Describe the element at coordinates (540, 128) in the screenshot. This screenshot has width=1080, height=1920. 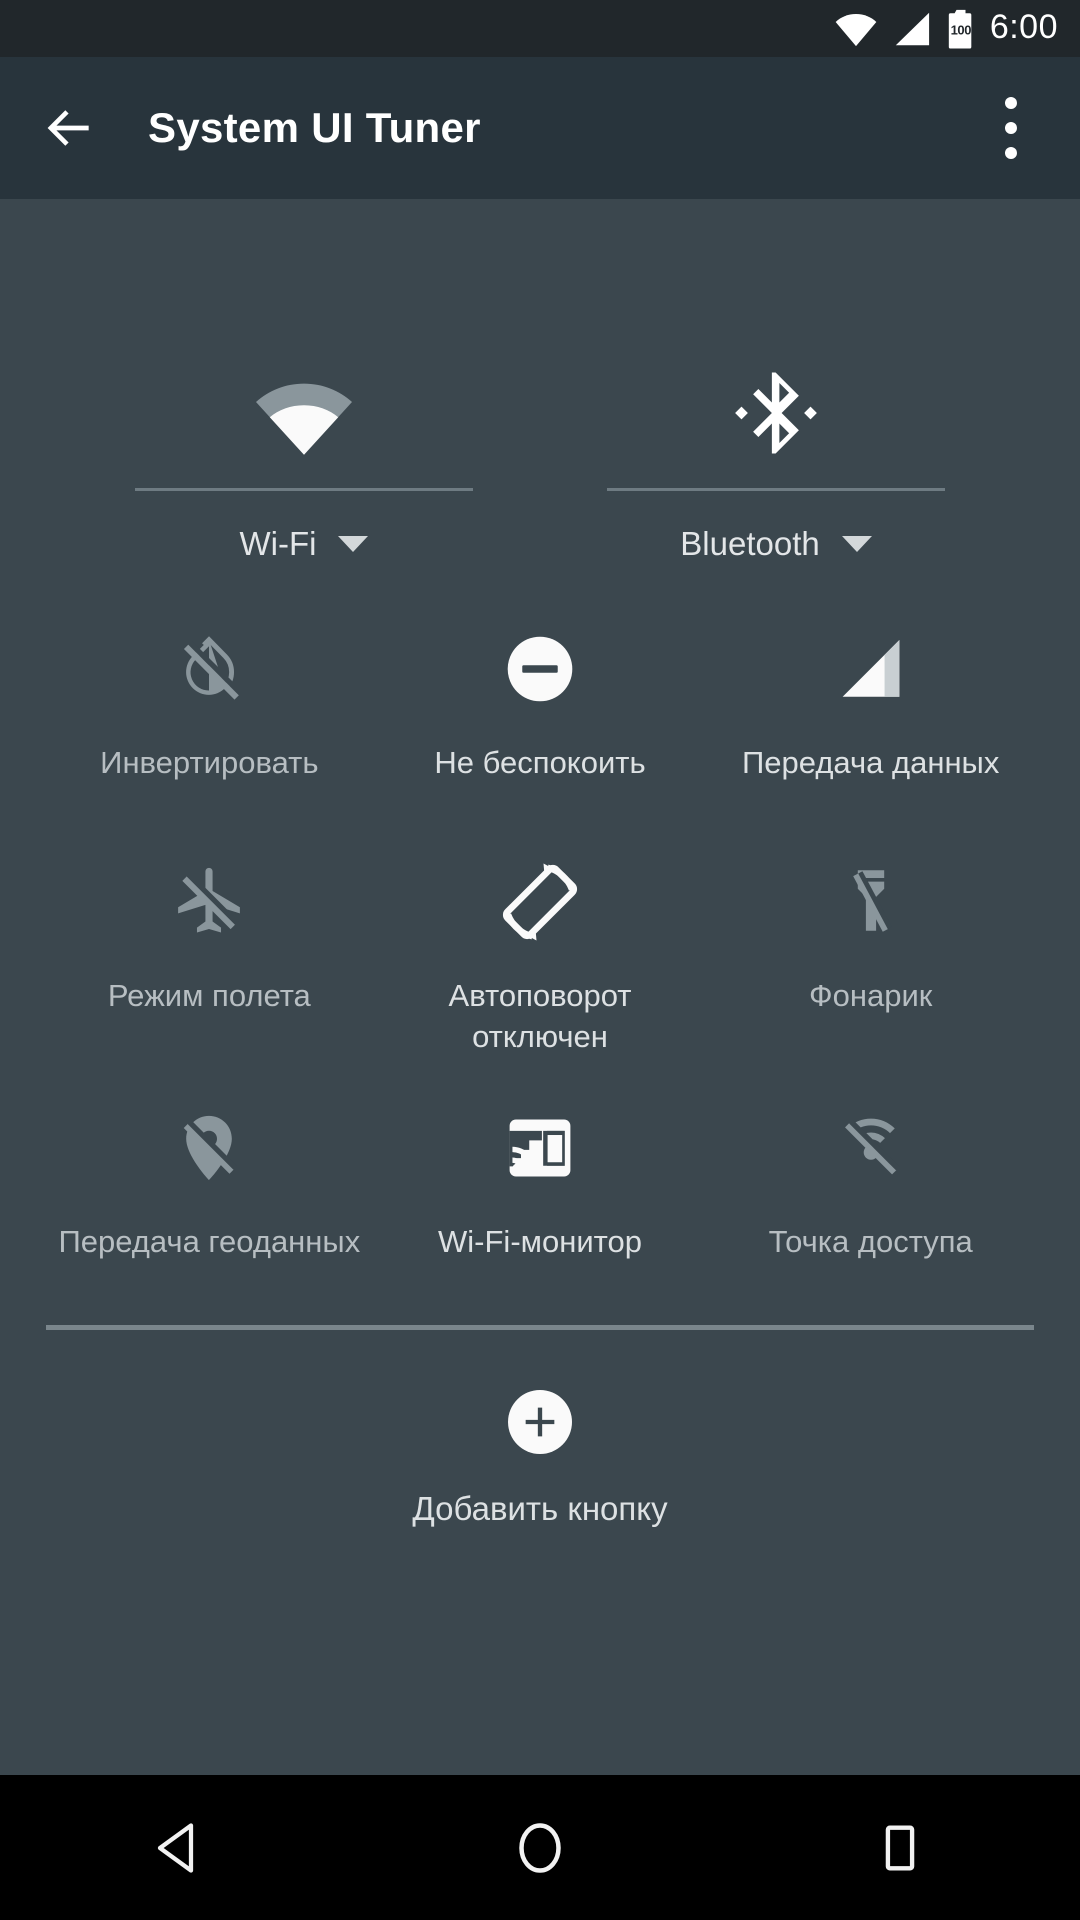
I see `app-bar: System UI Tuner` at that location.